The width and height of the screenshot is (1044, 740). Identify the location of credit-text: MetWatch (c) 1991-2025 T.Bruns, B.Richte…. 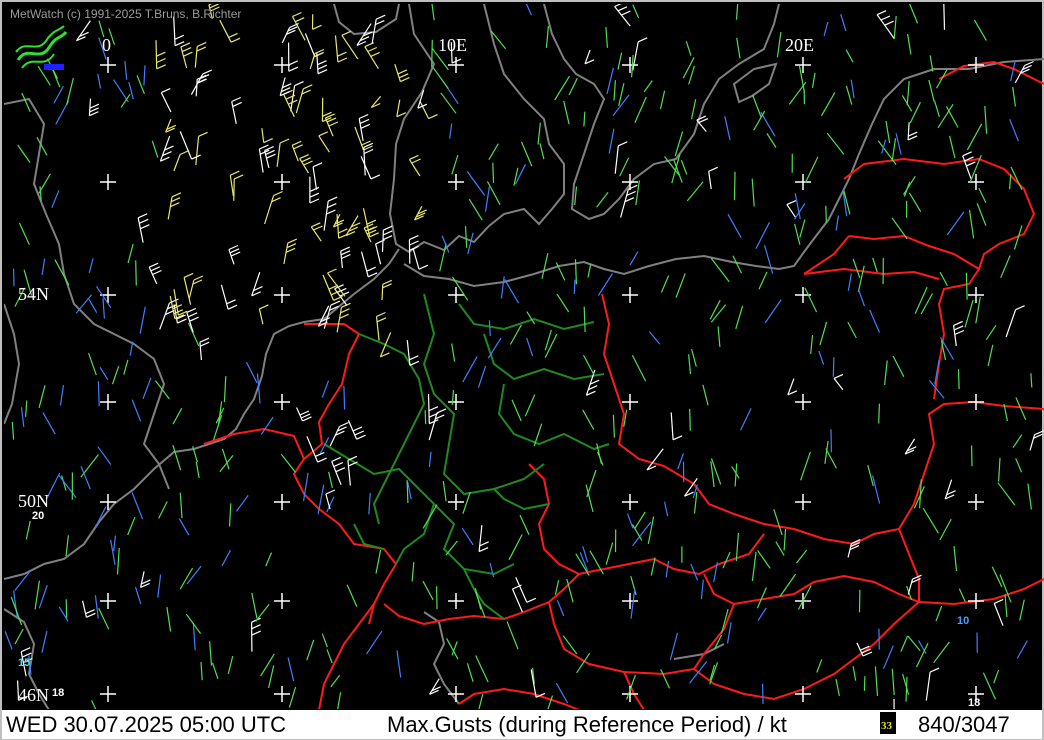
(126, 14).